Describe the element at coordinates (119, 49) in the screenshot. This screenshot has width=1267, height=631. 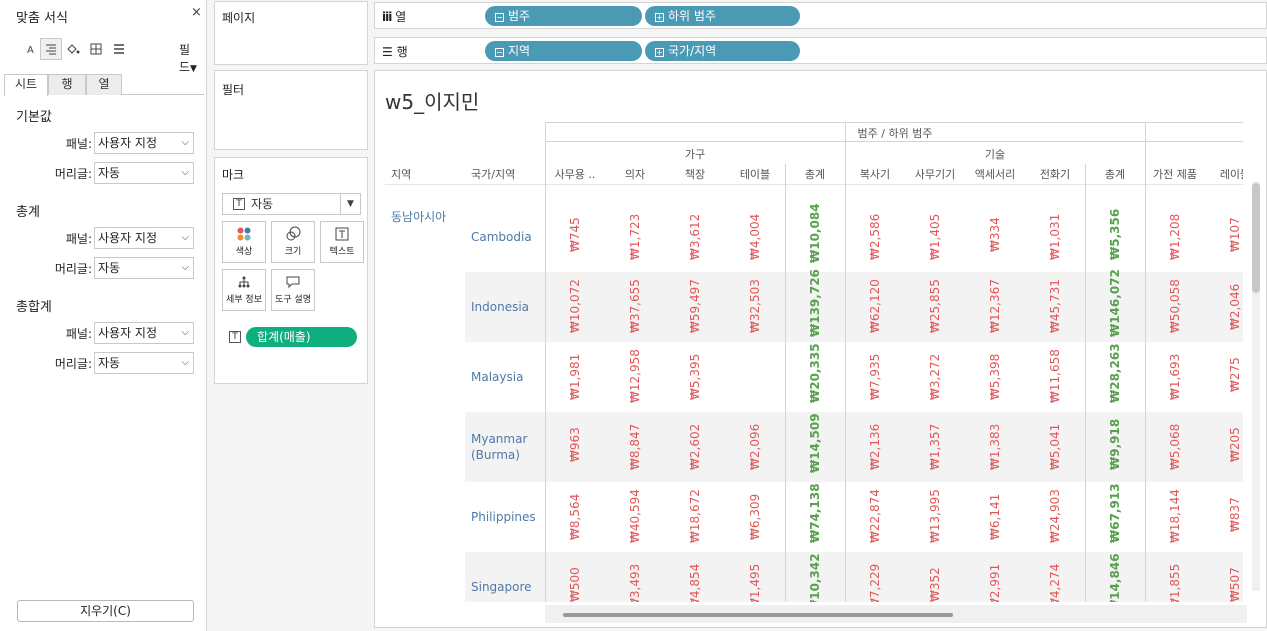
I see `lines-icon` at that location.